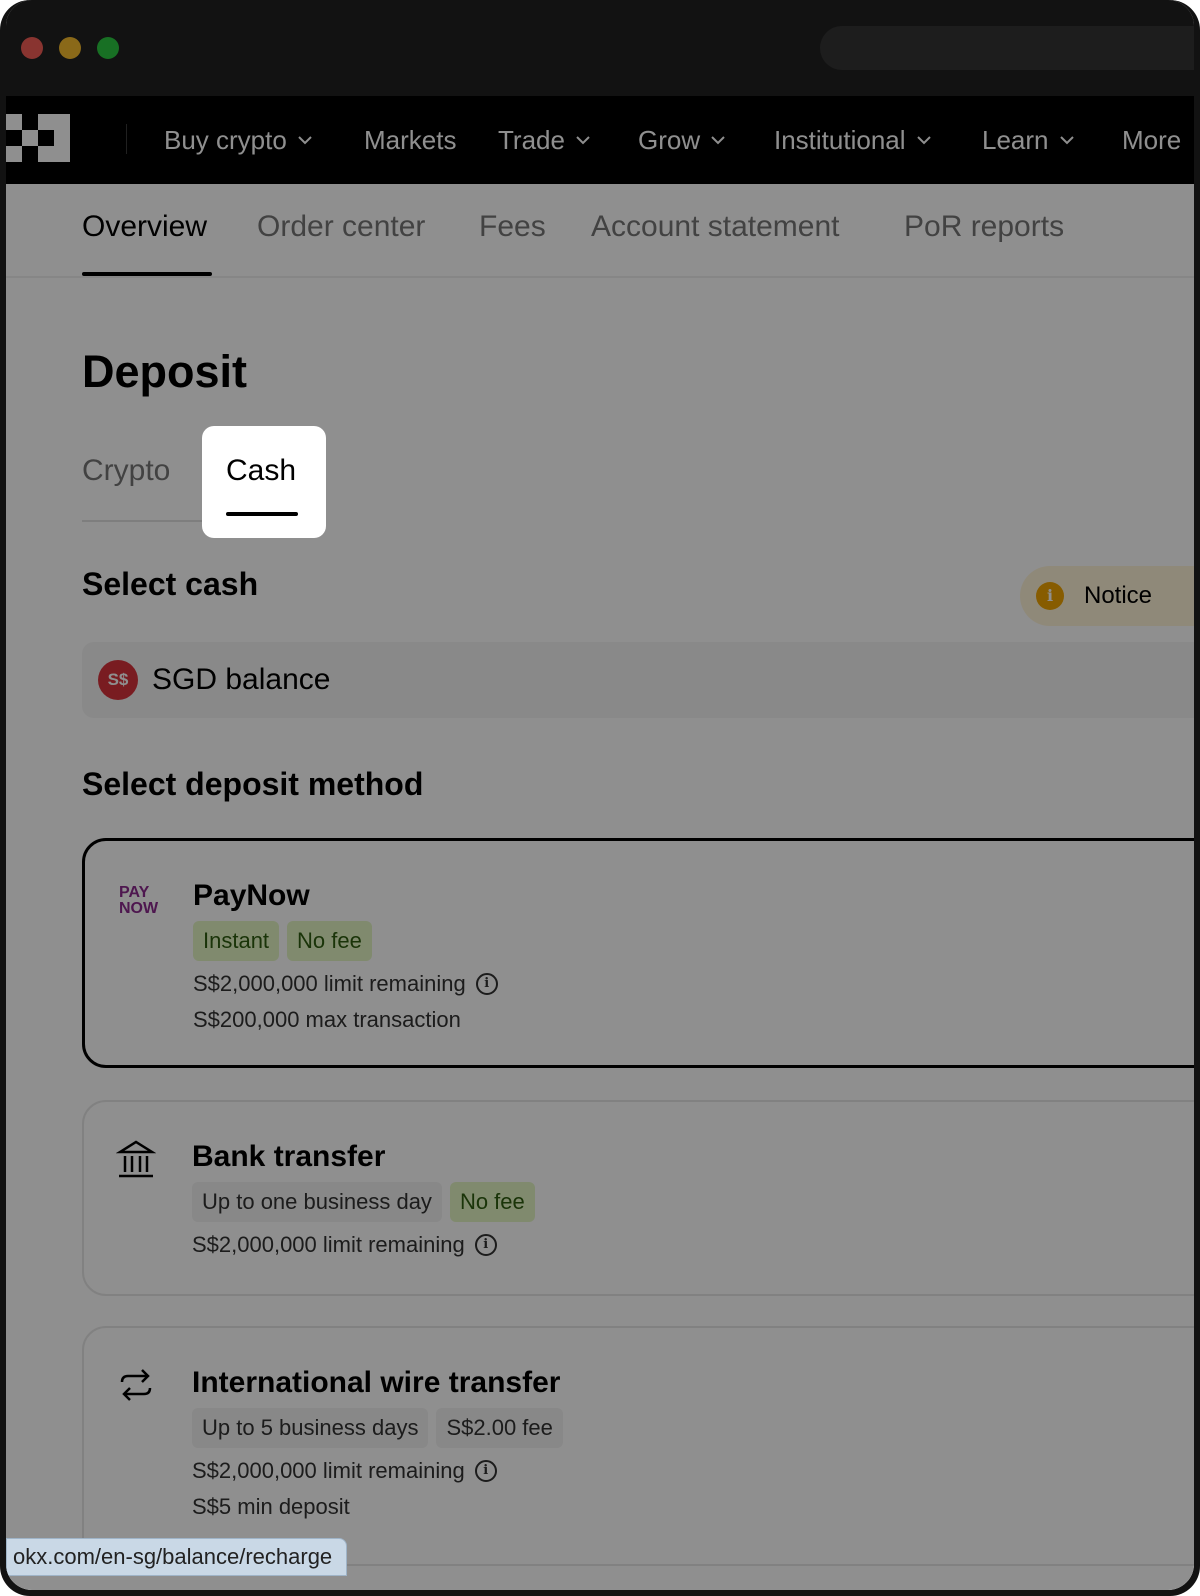  What do you see at coordinates (376, 1382) in the screenshot?
I see `method-title: International wire transfer` at bounding box center [376, 1382].